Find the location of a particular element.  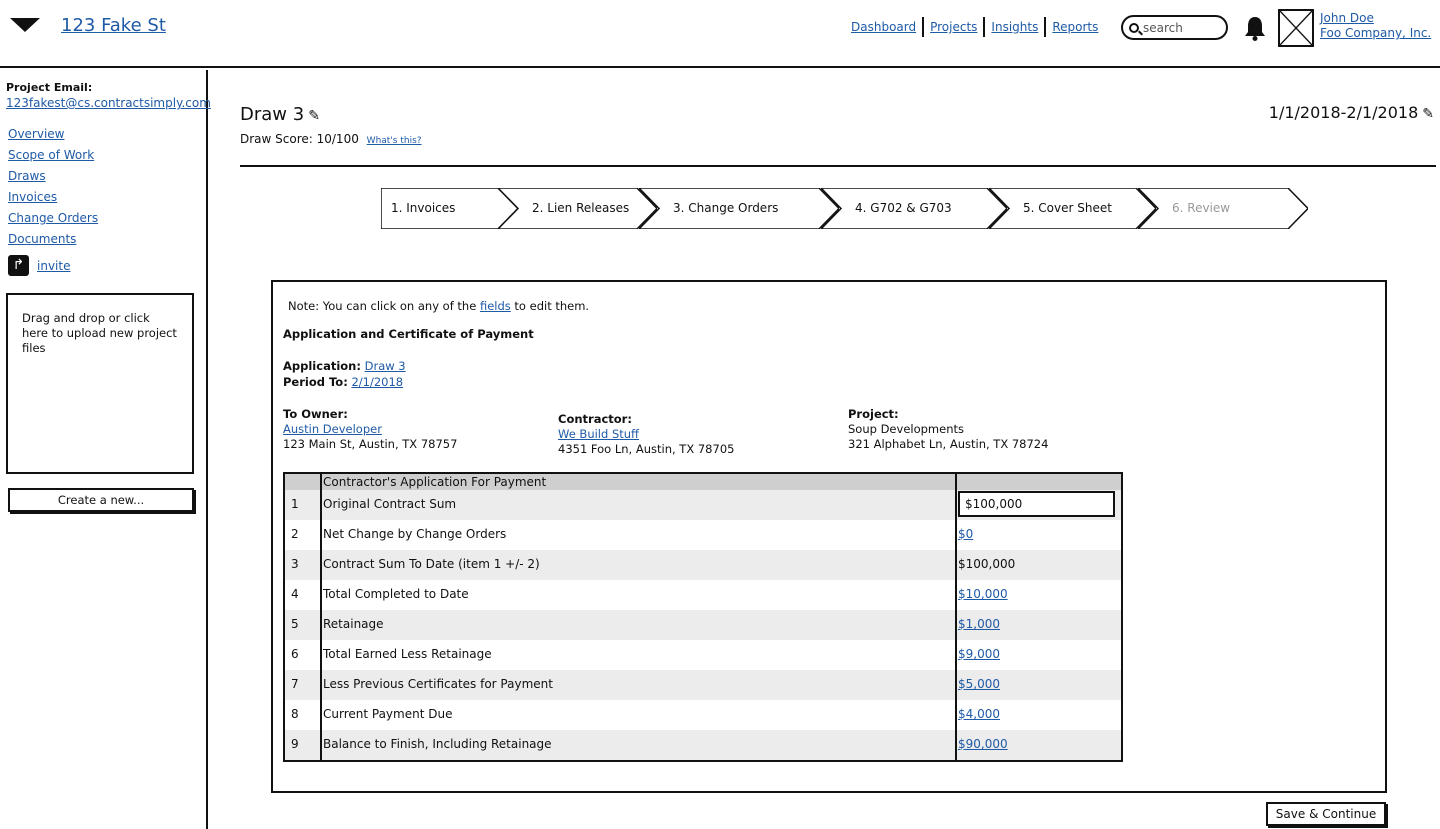

invite-label: invite is located at coordinates (53, 266).